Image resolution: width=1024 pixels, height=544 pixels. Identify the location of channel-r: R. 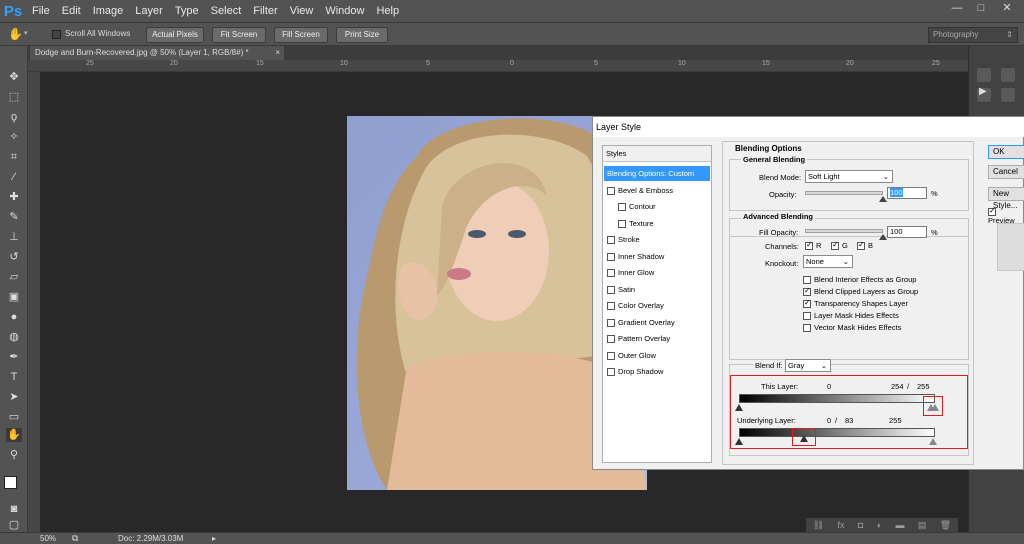
(813, 245).